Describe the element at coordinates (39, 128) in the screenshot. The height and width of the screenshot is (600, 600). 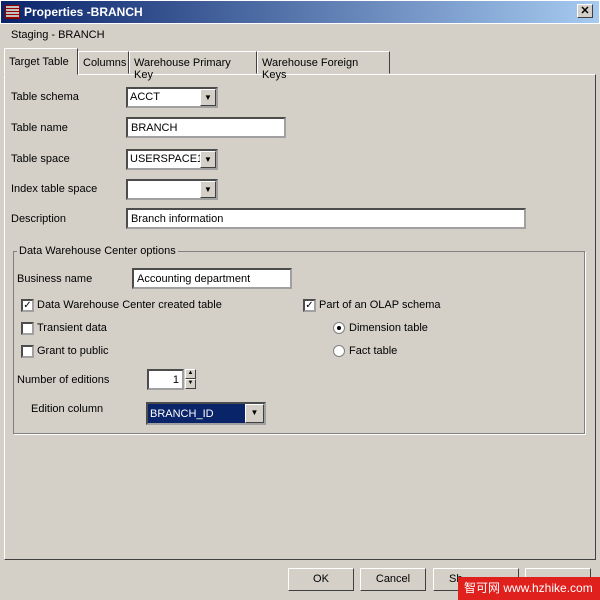
I see `table-name-label: Table name` at that location.